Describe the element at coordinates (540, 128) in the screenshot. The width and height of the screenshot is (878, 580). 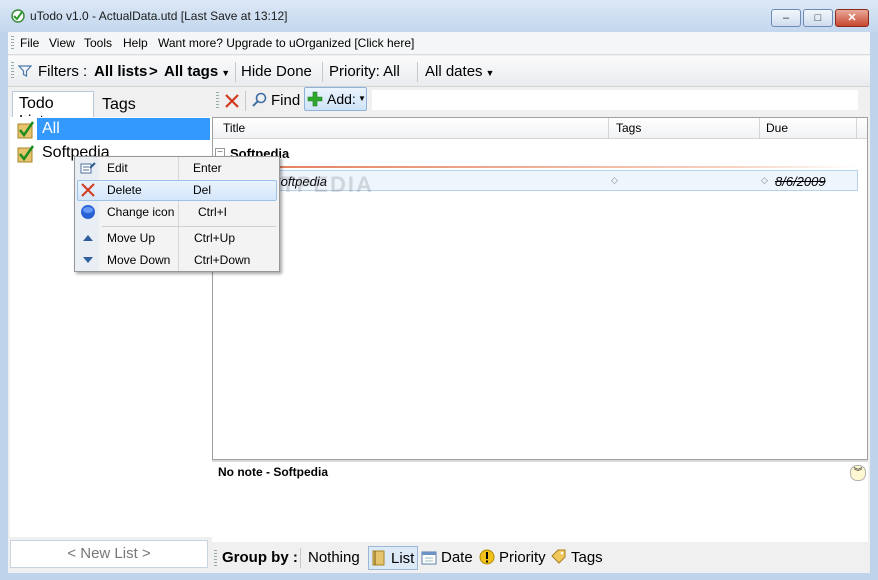
I see `grid-header: Title Tags Due` at that location.